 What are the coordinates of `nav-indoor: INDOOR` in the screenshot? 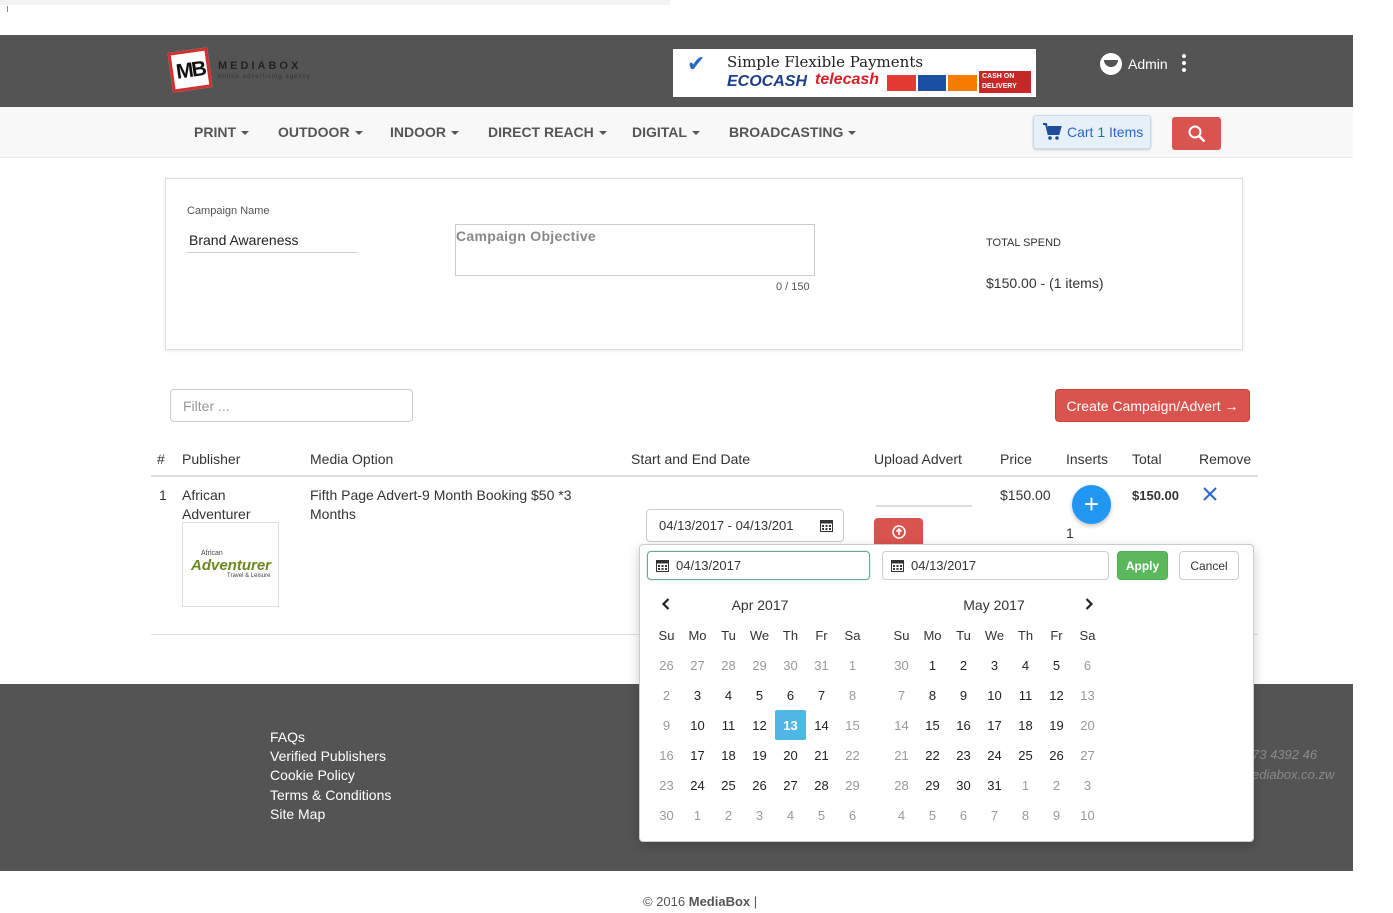 It's located at (424, 132).